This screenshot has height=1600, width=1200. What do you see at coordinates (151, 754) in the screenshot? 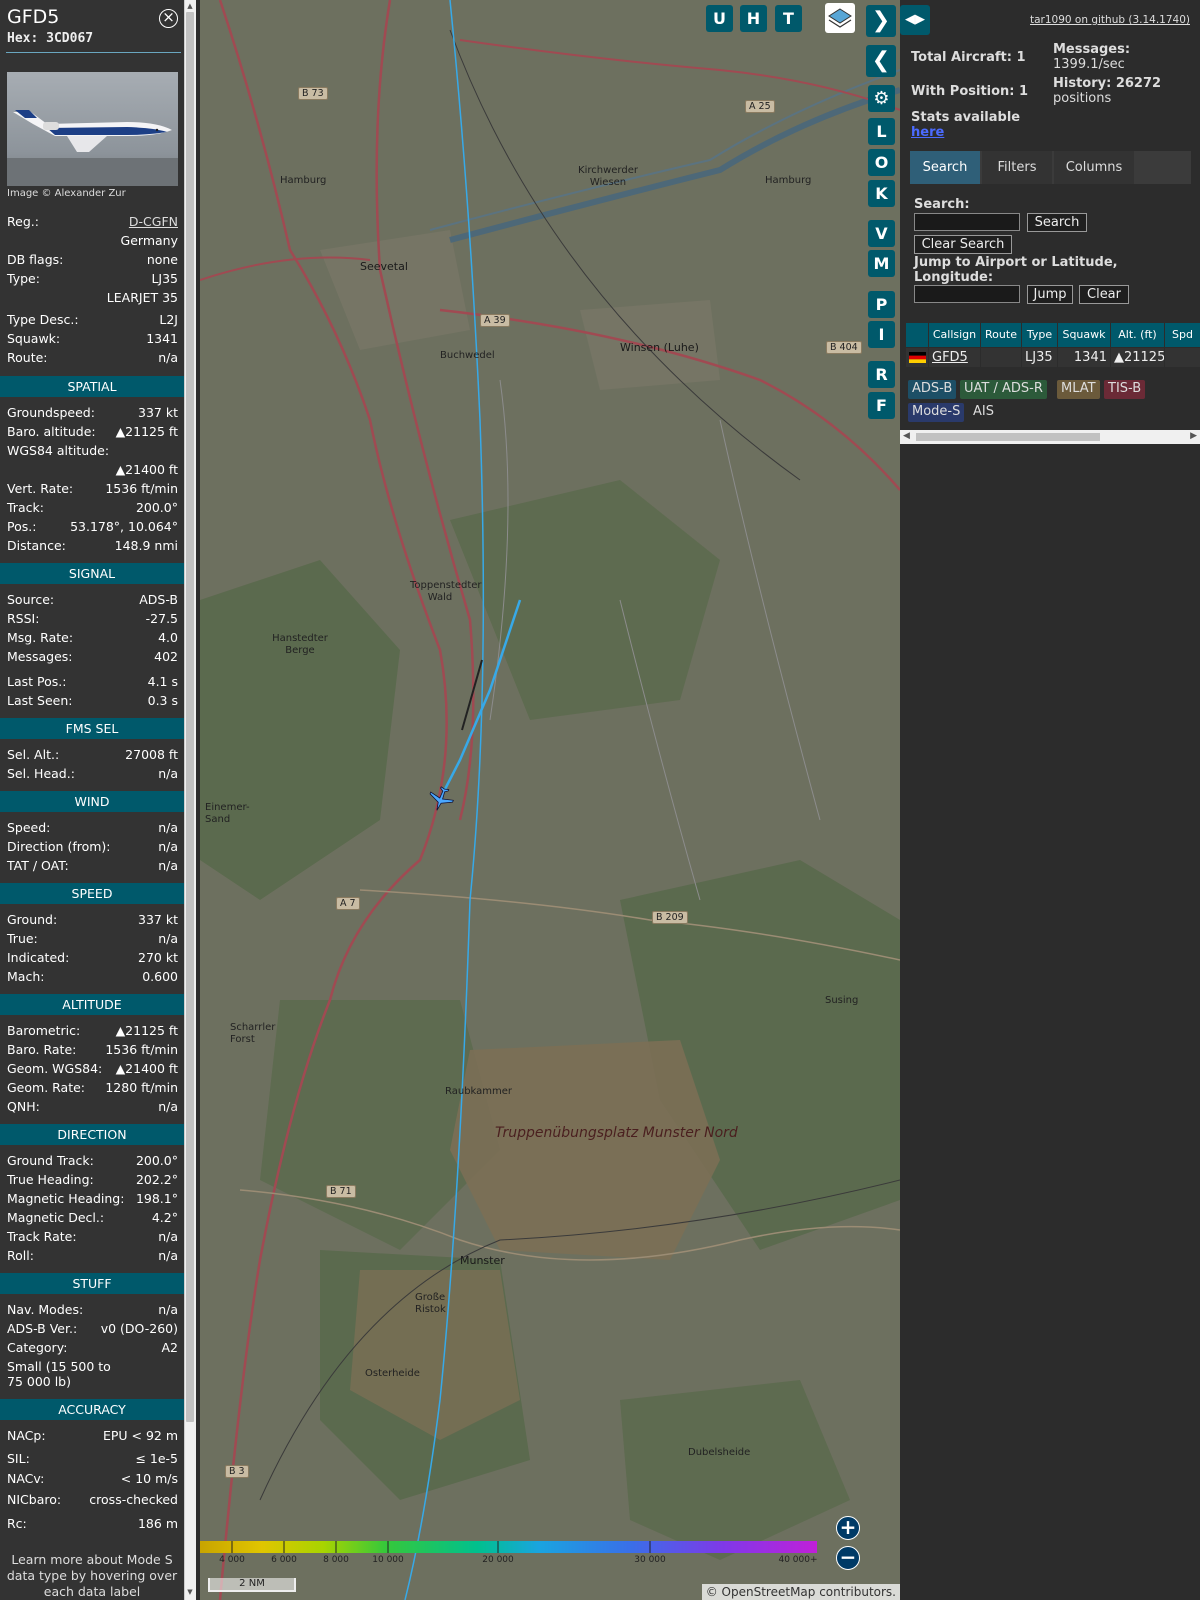
I see `row-value: 27008 ft` at bounding box center [151, 754].